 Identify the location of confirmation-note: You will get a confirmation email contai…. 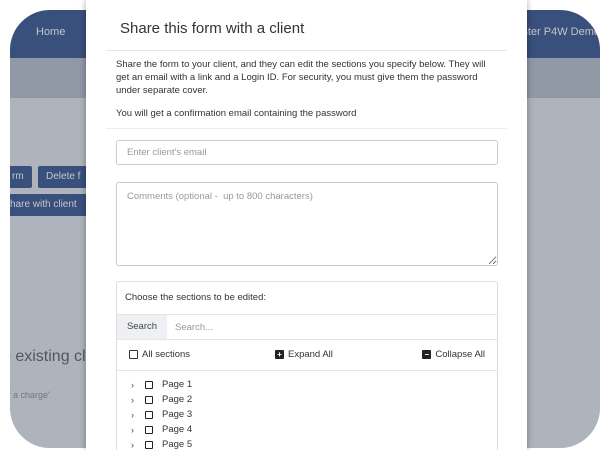
(236, 113).